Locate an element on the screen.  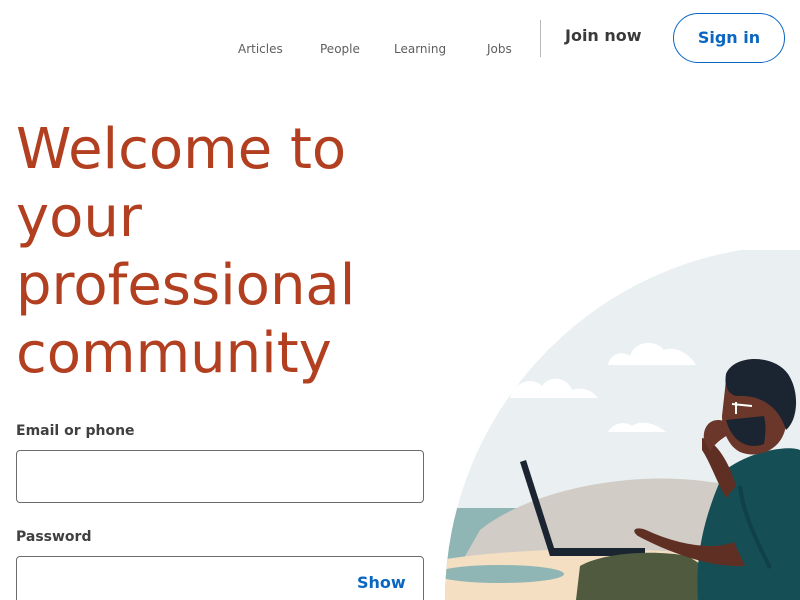
password-field-label: Password is located at coordinates (54, 537).